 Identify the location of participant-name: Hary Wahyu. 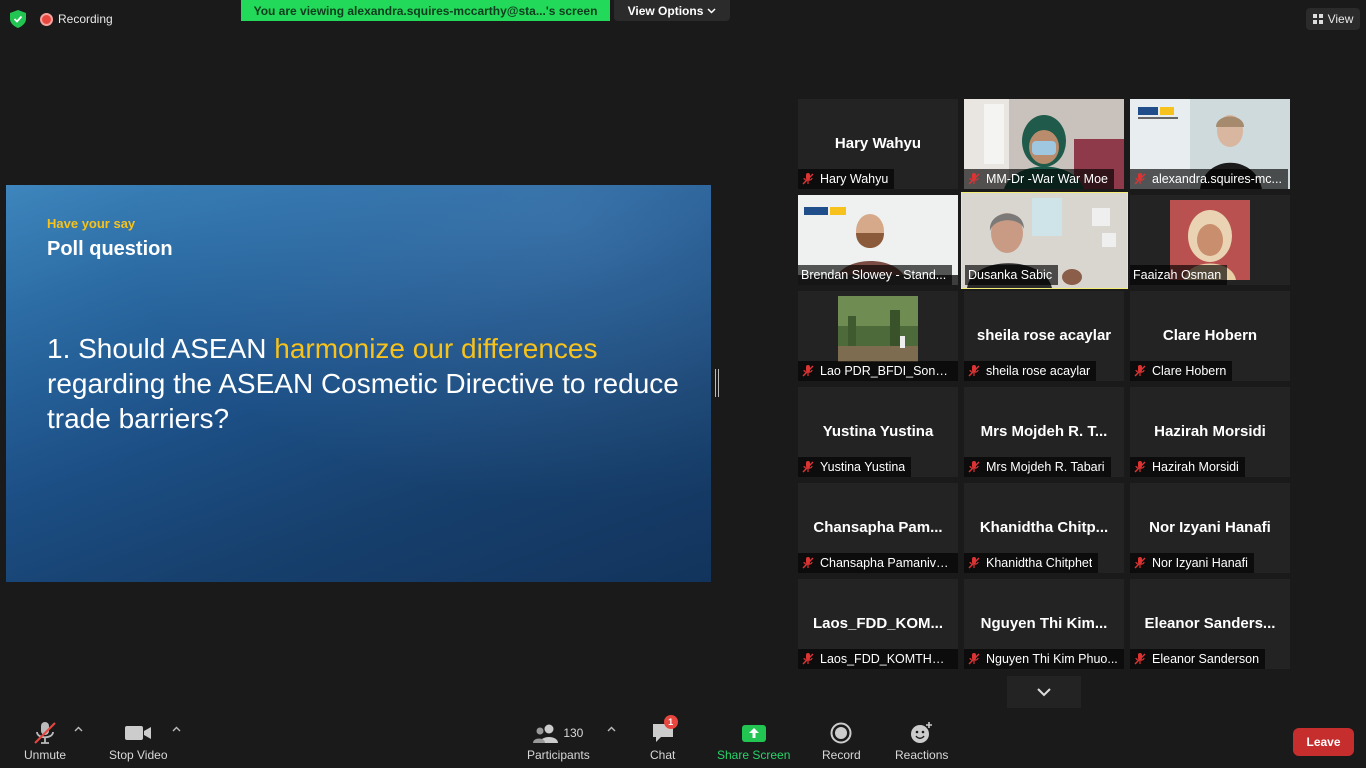
(878, 143).